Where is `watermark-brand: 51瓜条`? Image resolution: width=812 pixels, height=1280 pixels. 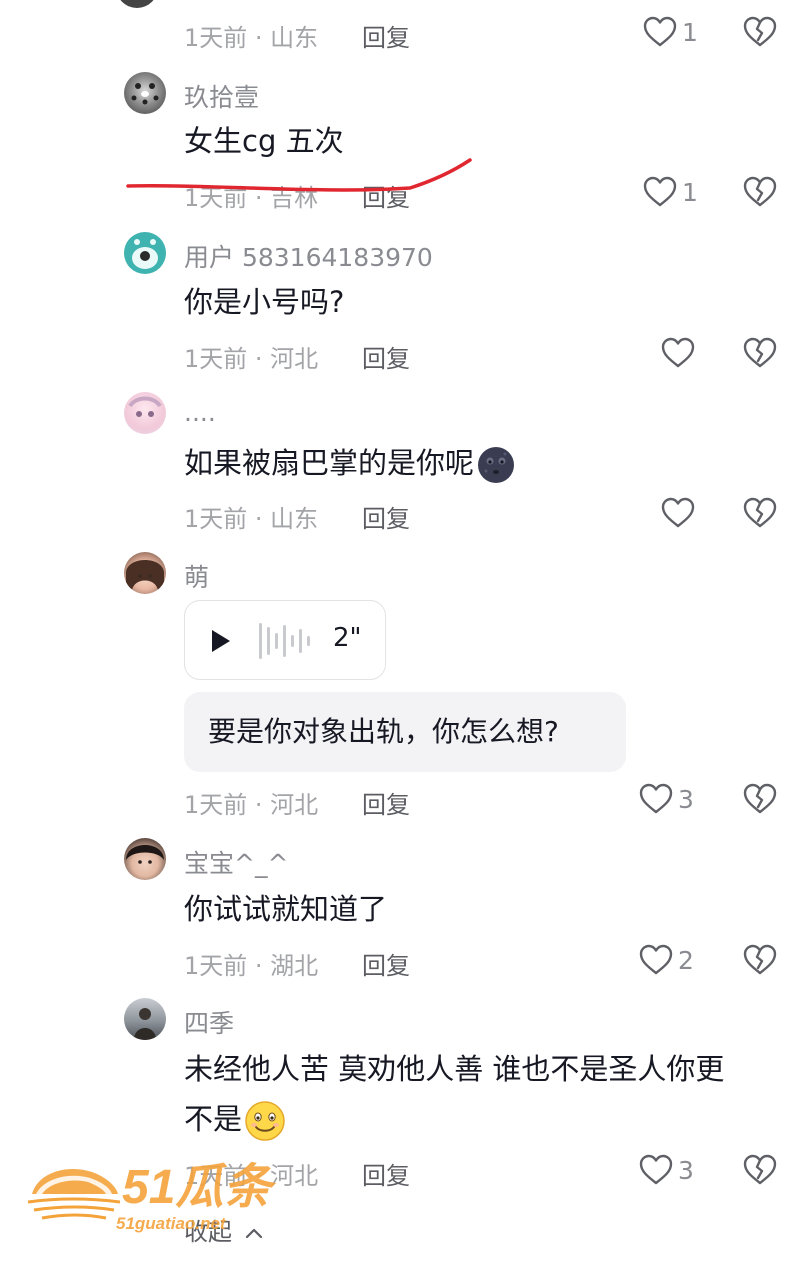 watermark-brand: 51瓜条 is located at coordinates (197, 1187).